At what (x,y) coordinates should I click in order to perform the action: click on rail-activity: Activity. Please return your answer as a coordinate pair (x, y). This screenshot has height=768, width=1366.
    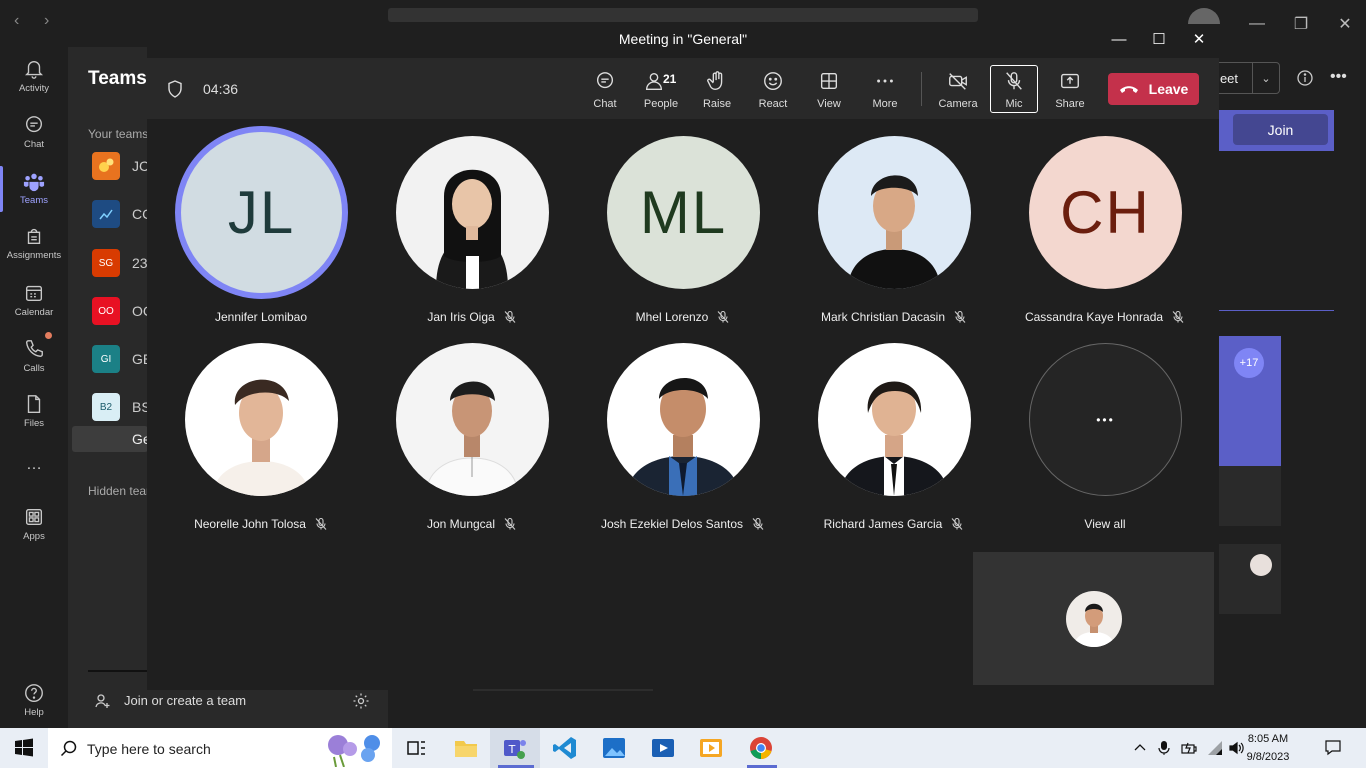
    Looking at the image, I should click on (34, 76).